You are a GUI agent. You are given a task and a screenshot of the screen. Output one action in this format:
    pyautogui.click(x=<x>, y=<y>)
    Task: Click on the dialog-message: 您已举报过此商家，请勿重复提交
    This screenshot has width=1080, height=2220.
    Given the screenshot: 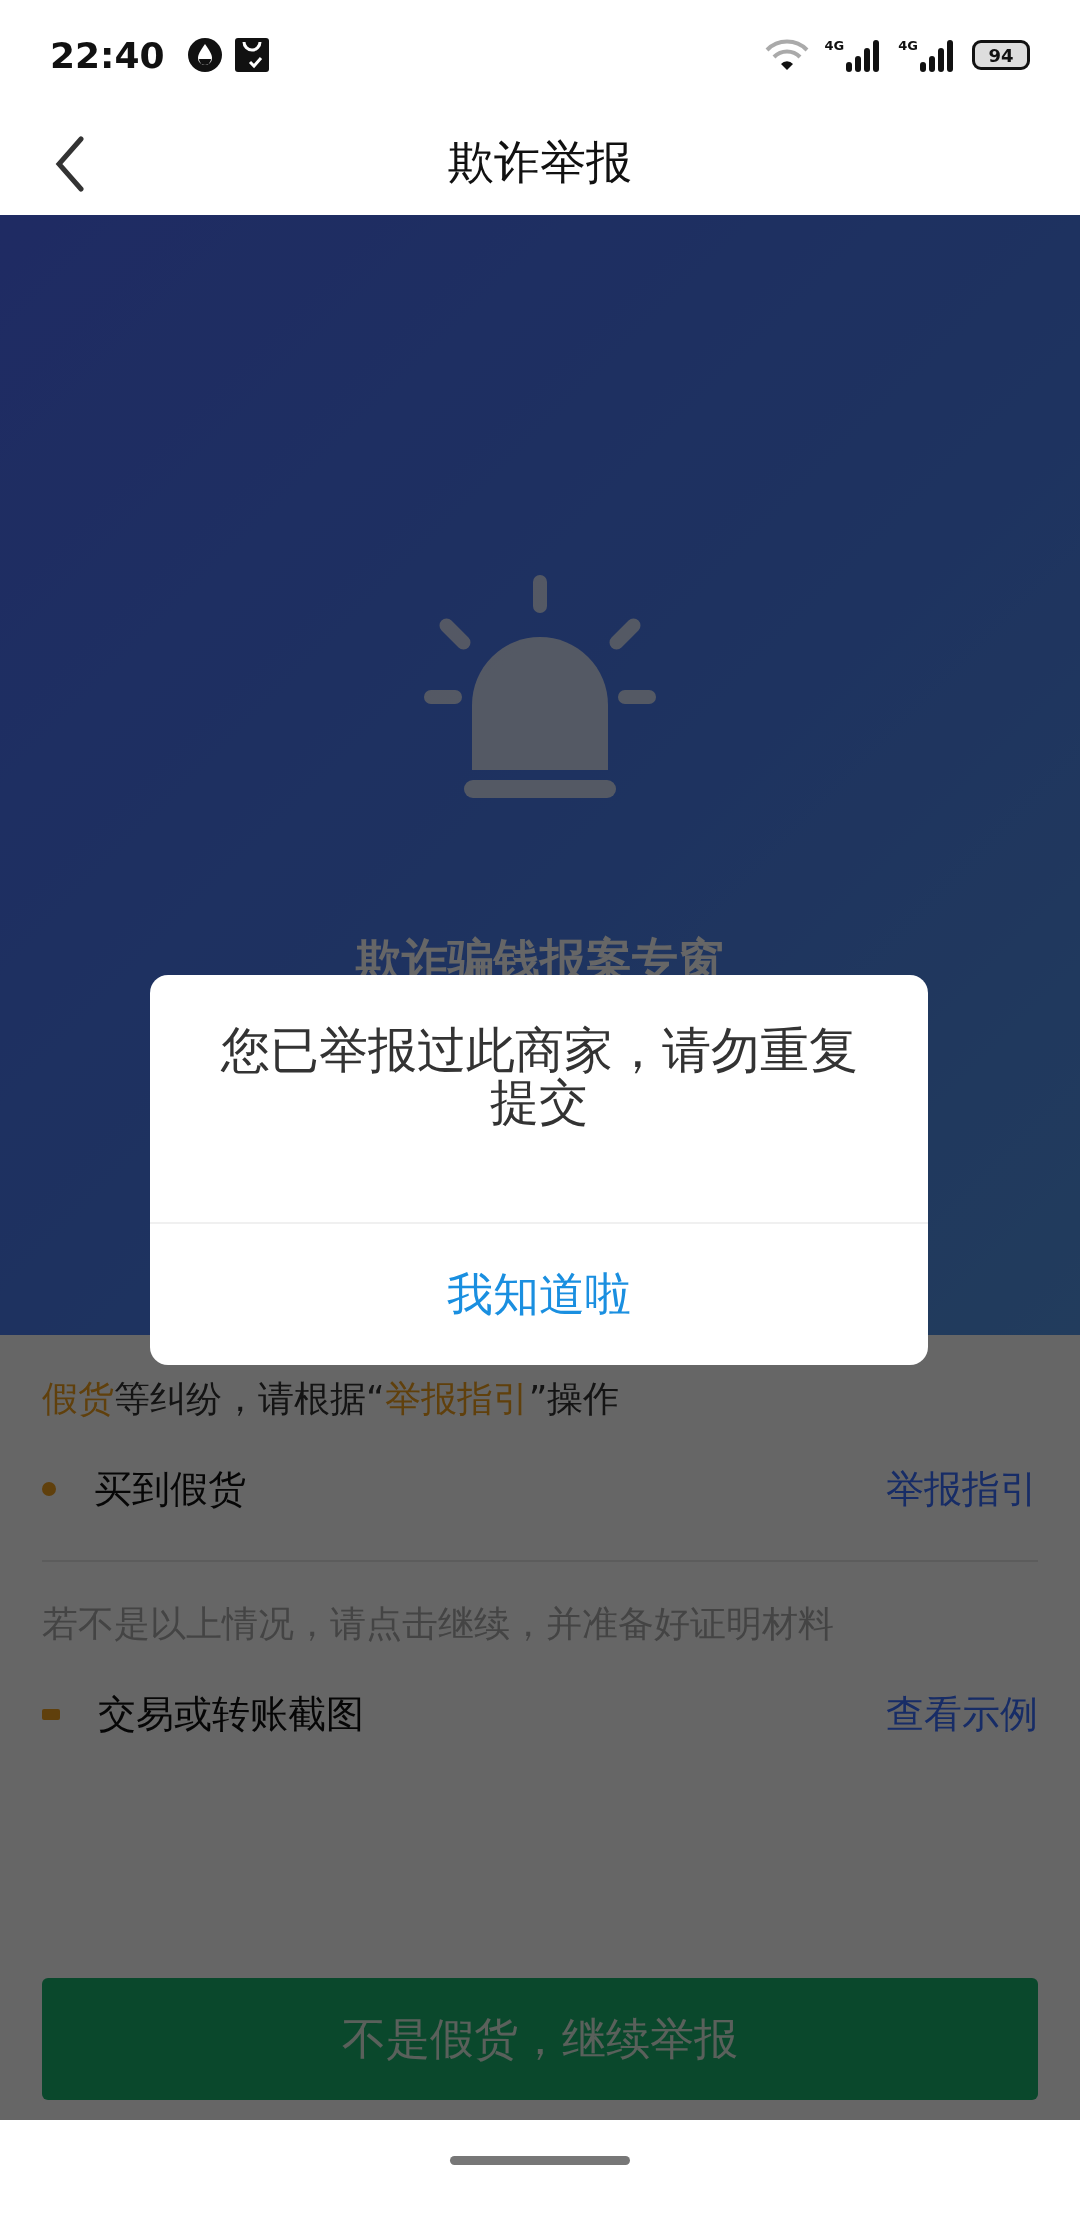 What is the action you would take?
    pyautogui.click(x=539, y=1077)
    